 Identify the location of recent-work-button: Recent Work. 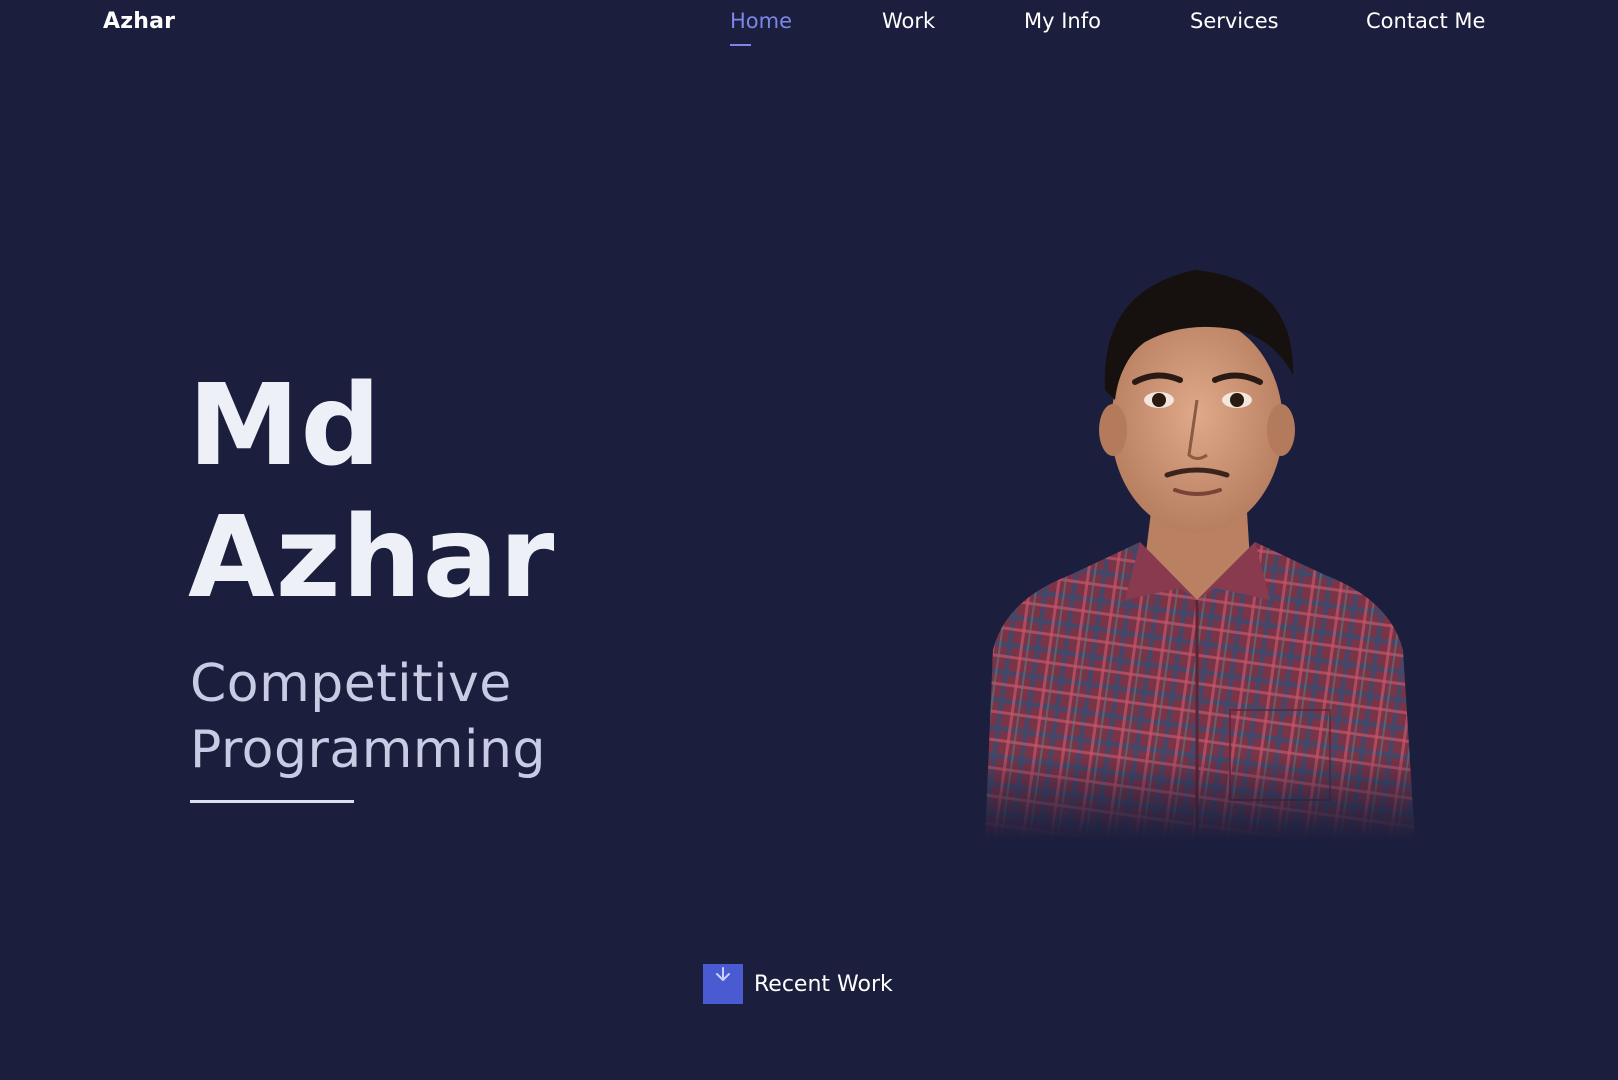
(798, 984).